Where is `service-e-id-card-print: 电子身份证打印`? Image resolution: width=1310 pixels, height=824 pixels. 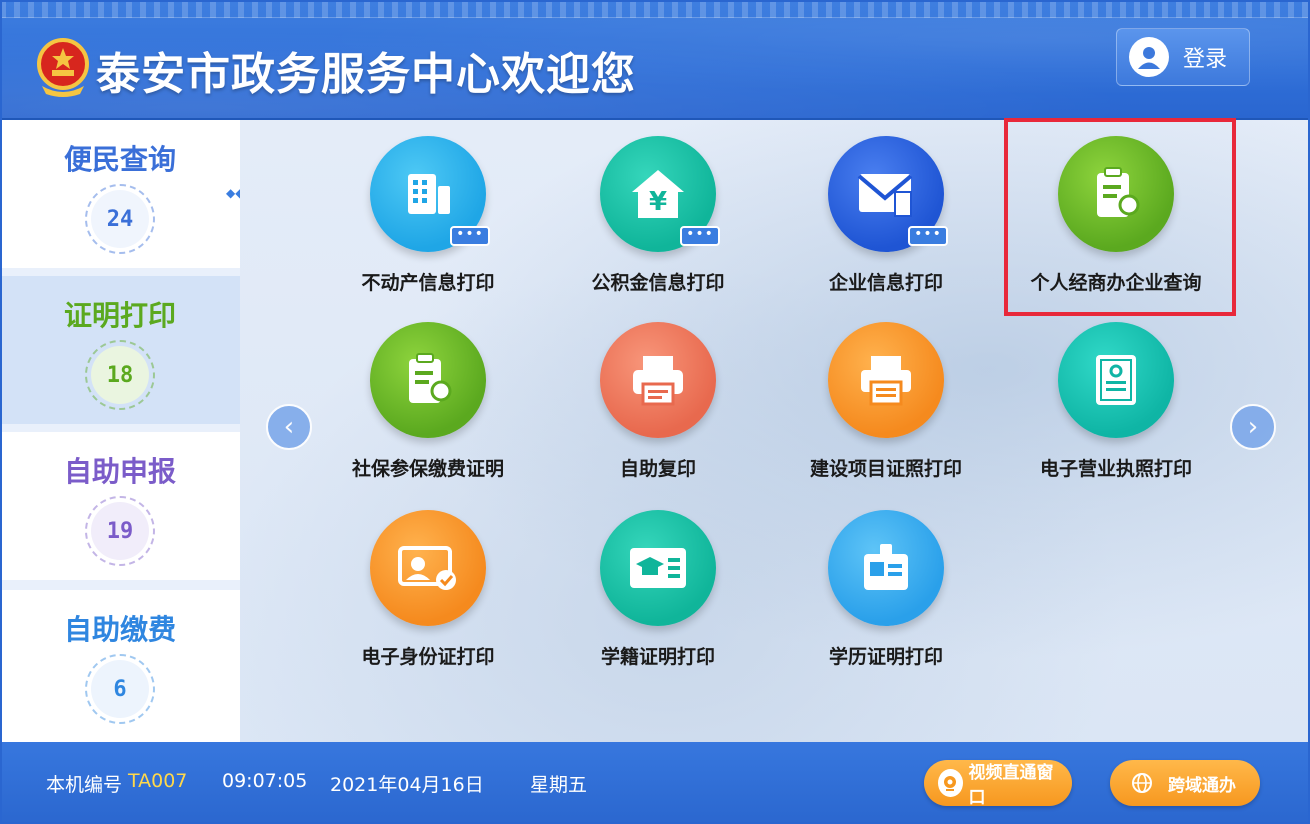
service-e-id-card-print: 电子身份证打印 is located at coordinates (428, 584).